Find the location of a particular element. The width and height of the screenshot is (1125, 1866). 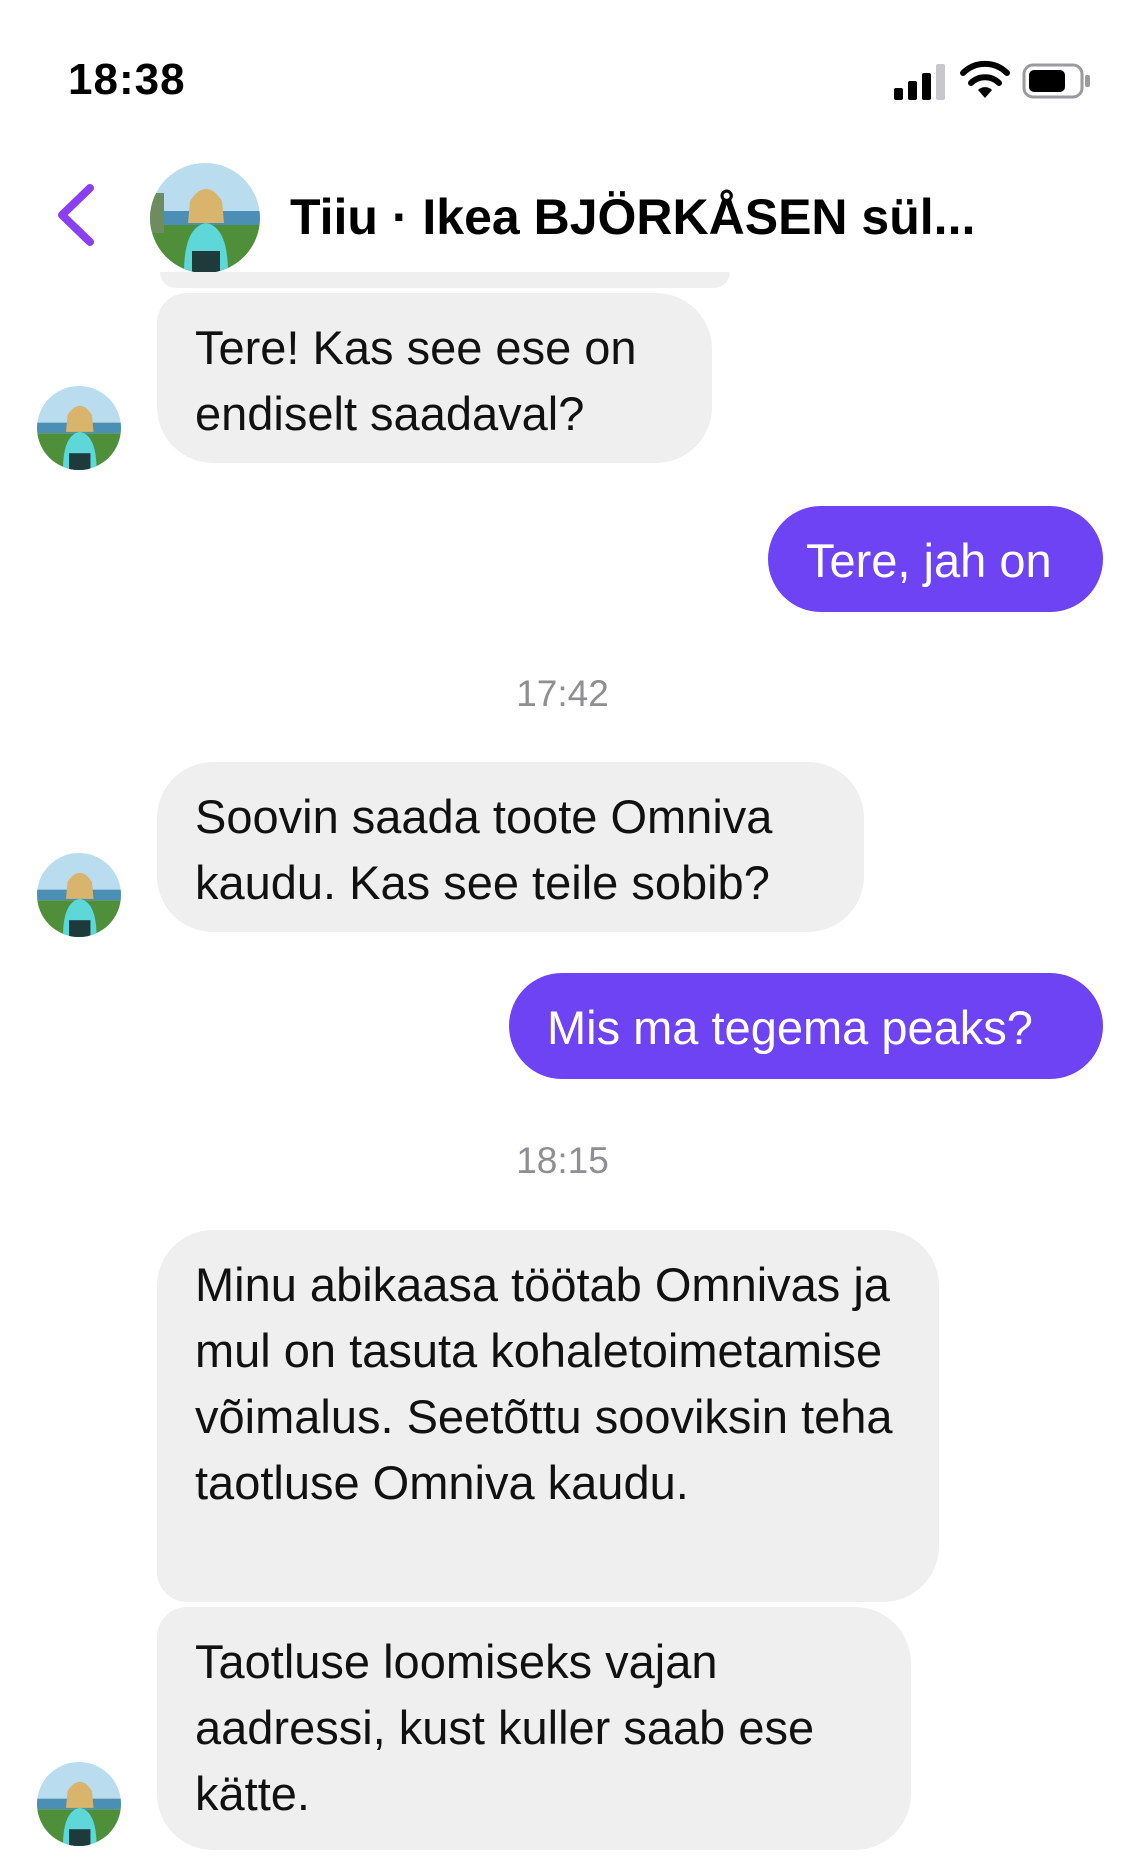

previous-message-edge is located at coordinates (445, 280).